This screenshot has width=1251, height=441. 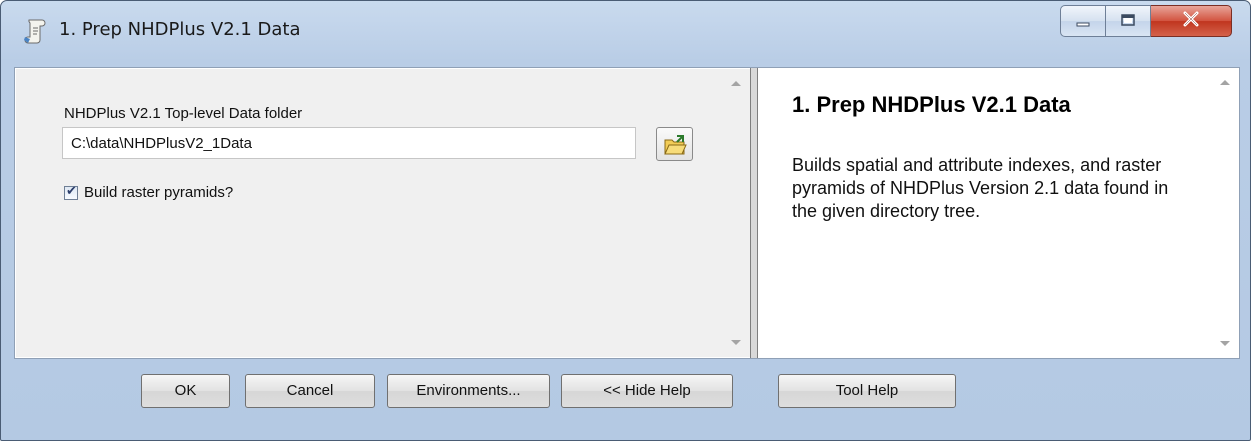 I want to click on data-folder-input, so click(x=349, y=143).